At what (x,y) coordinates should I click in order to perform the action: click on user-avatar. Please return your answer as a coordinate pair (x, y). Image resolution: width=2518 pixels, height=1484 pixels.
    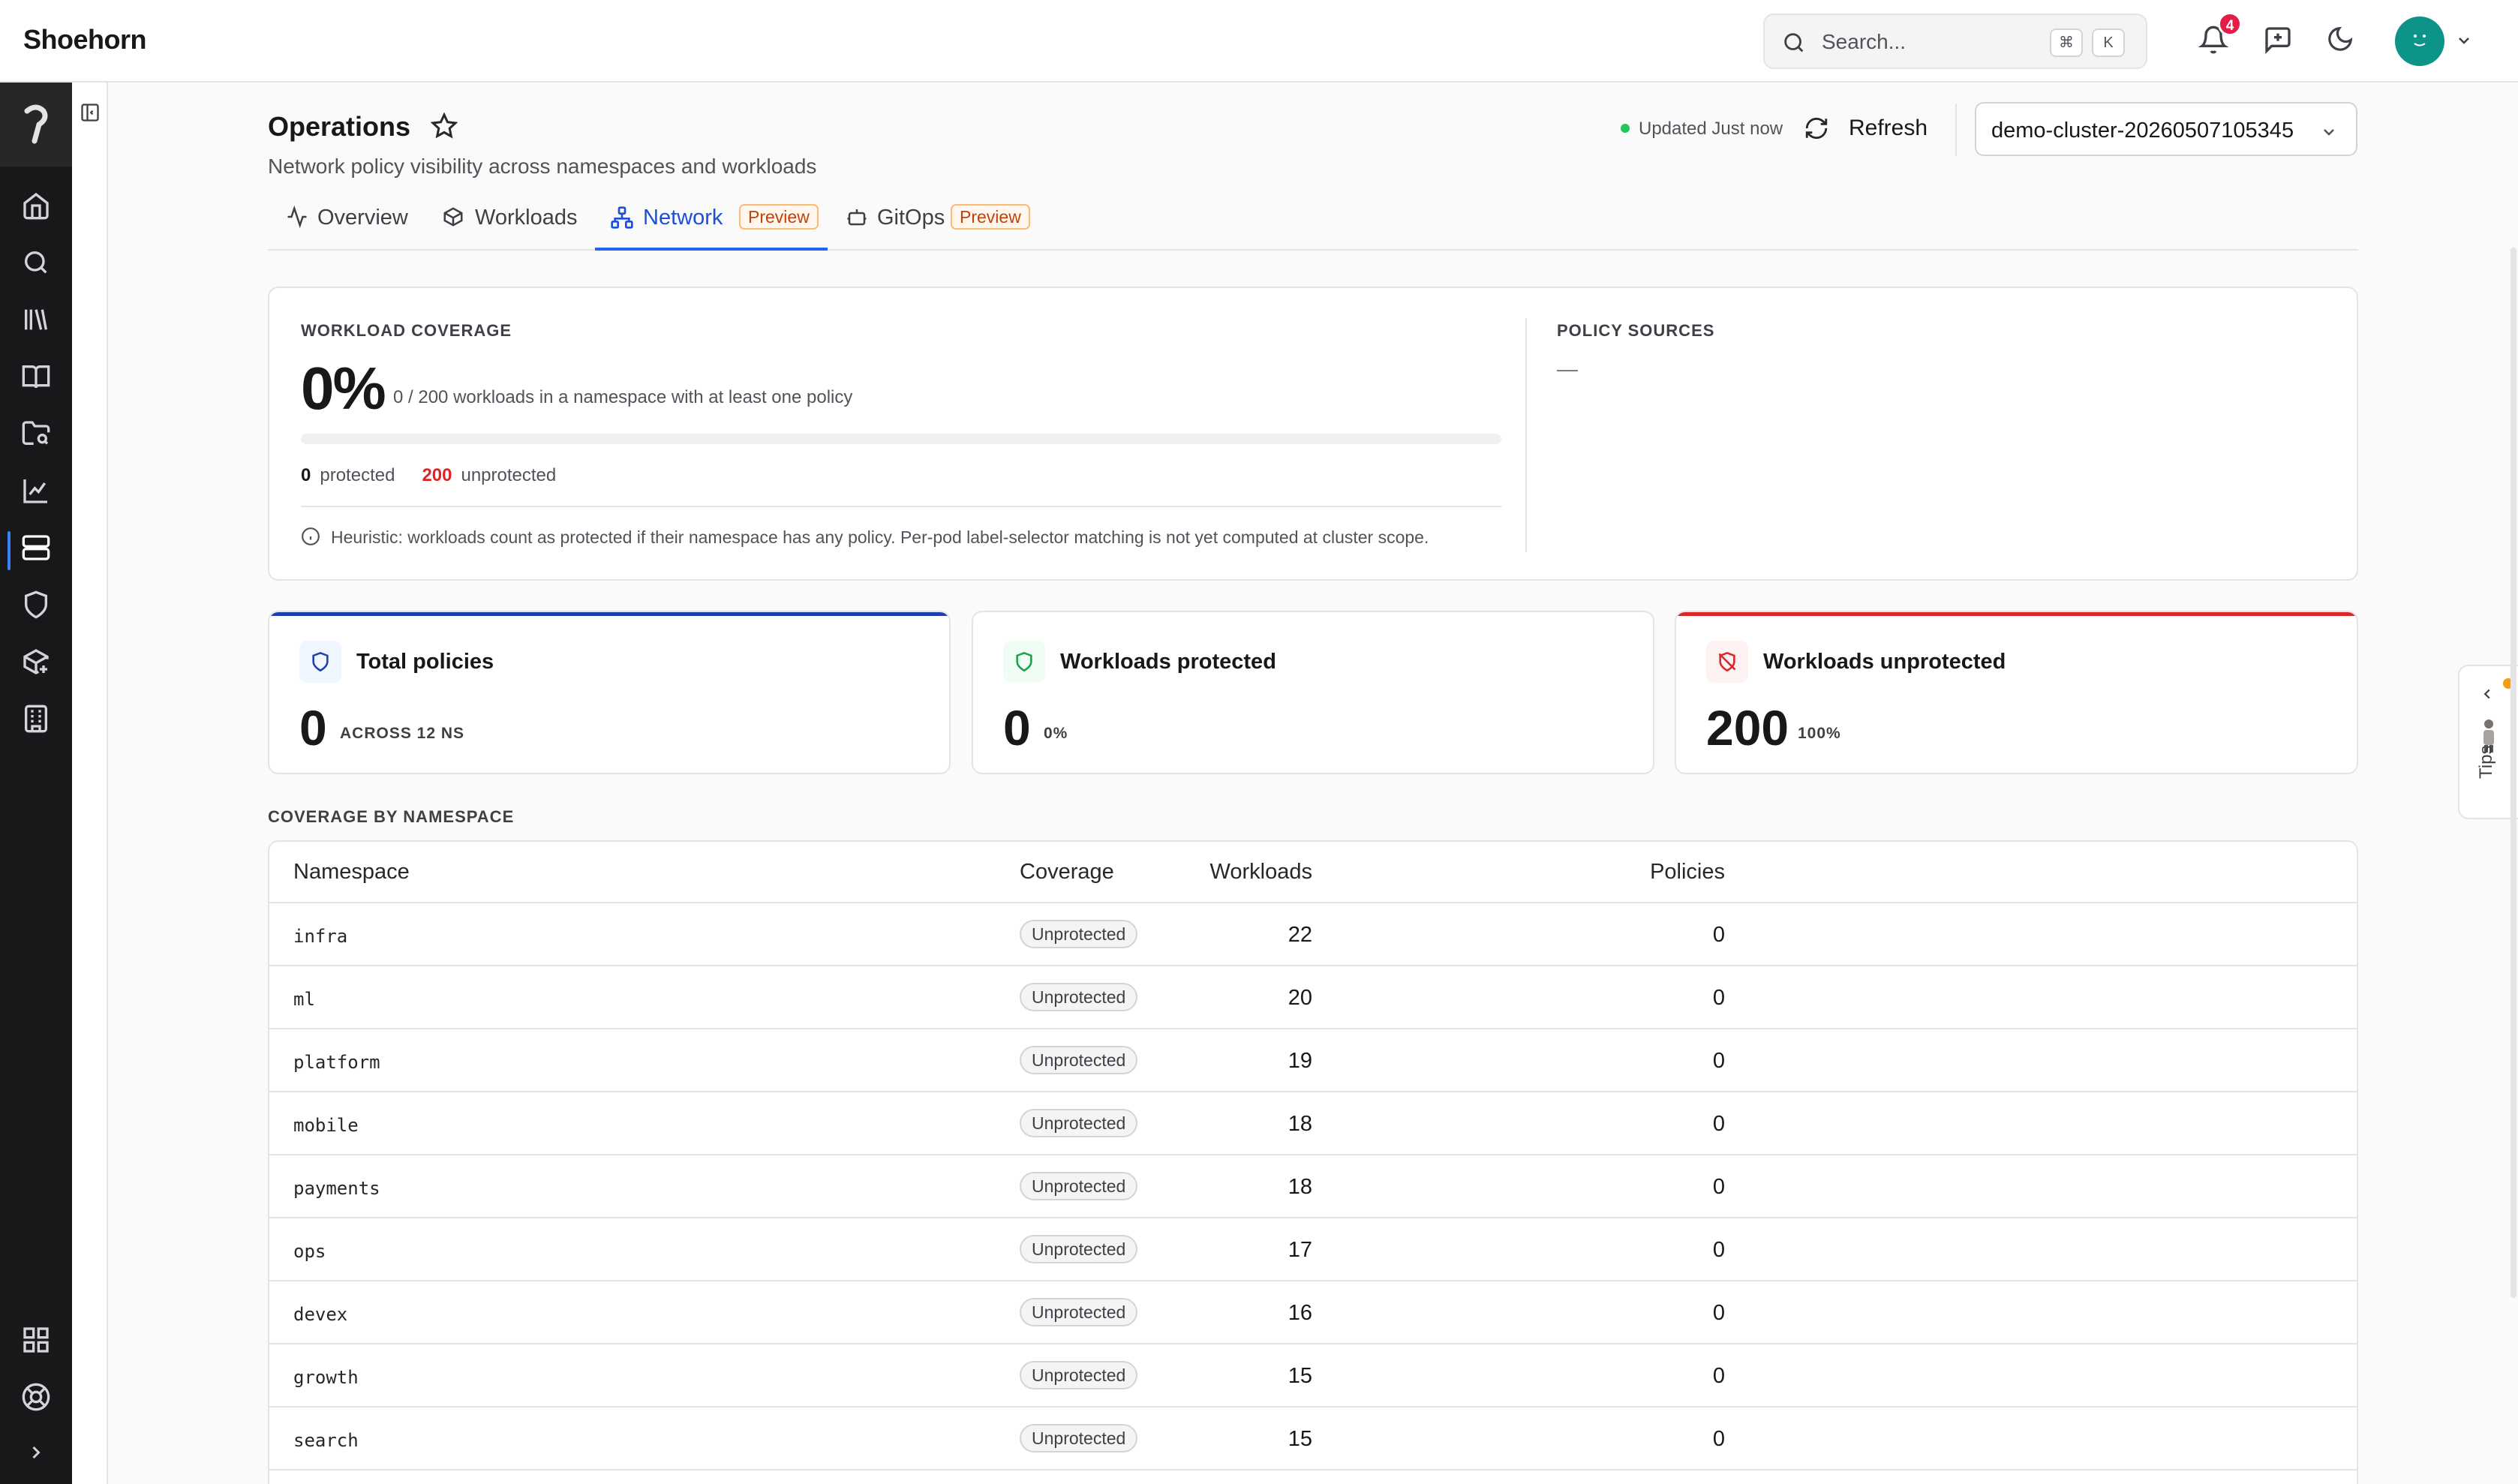
    Looking at the image, I should click on (2420, 41).